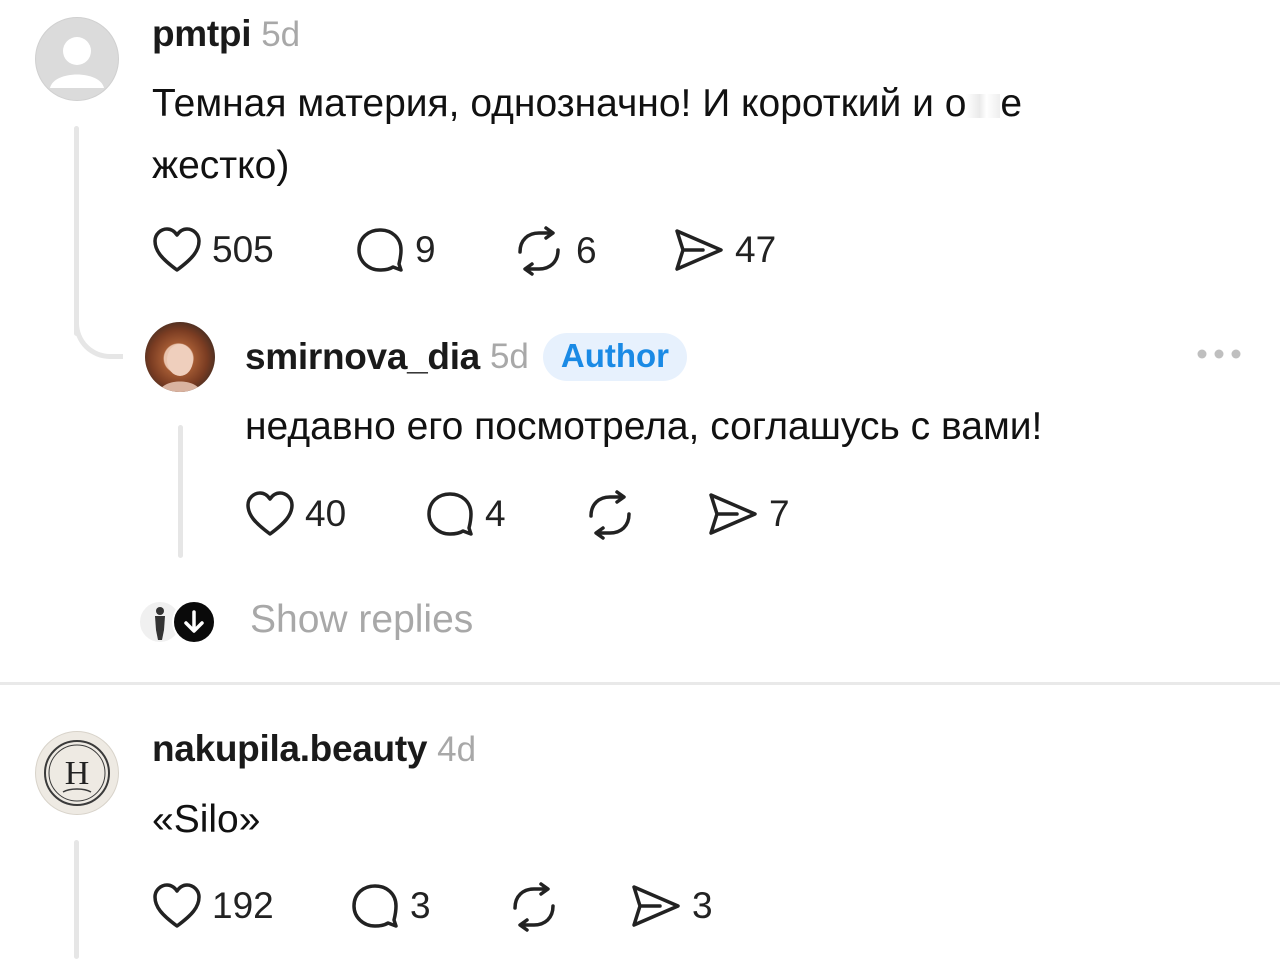 This screenshot has width=1280, height=959. What do you see at coordinates (702, 905) in the screenshot?
I see `share-count: 3` at bounding box center [702, 905].